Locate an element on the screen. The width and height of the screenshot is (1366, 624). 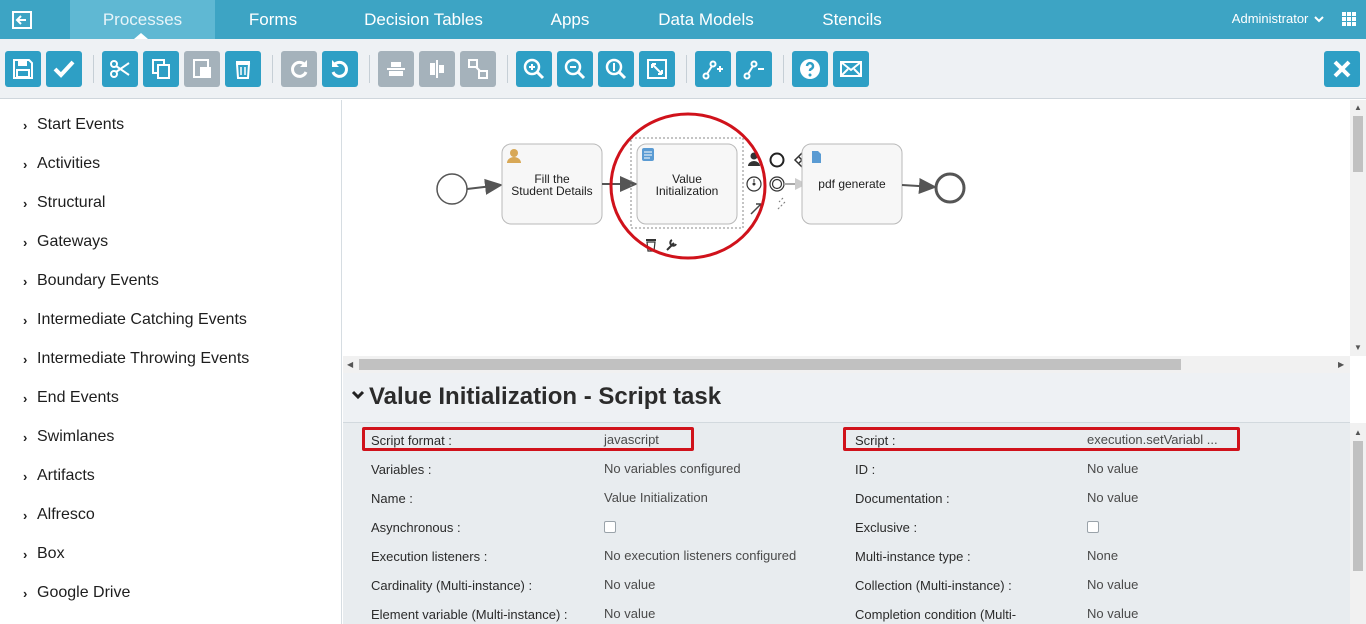
palette-item-start-events: › Start Events is located at coordinates (73, 125).